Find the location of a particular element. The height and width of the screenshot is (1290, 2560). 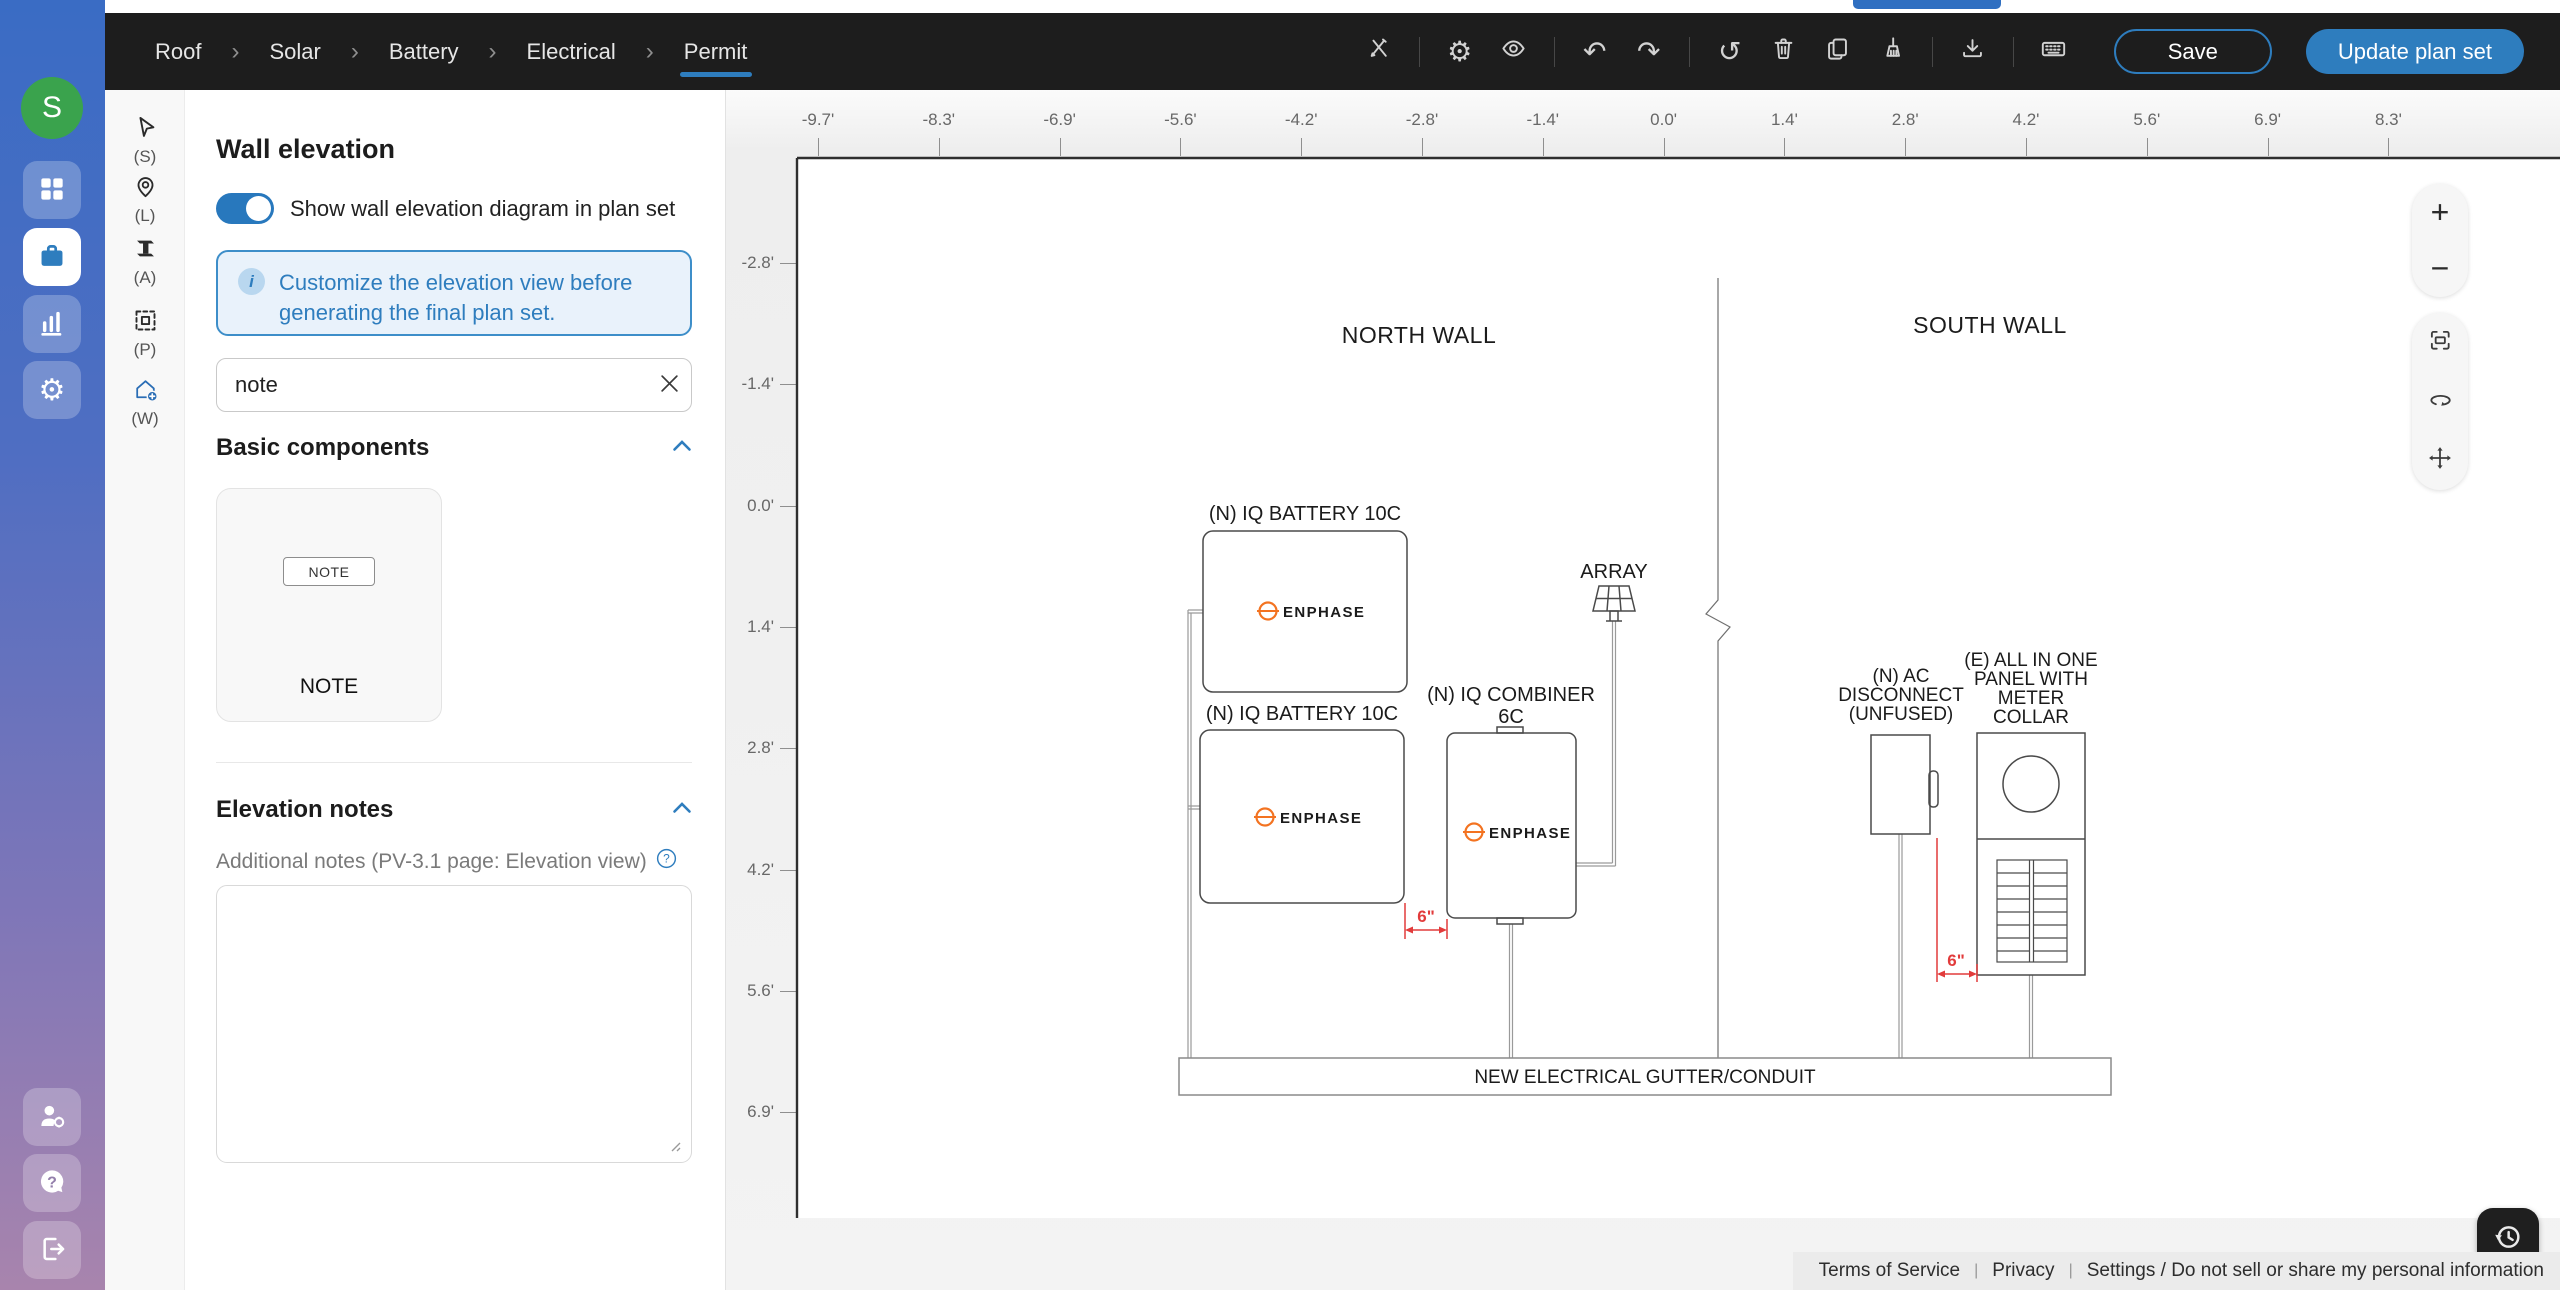

download-icon is located at coordinates (1972, 52).